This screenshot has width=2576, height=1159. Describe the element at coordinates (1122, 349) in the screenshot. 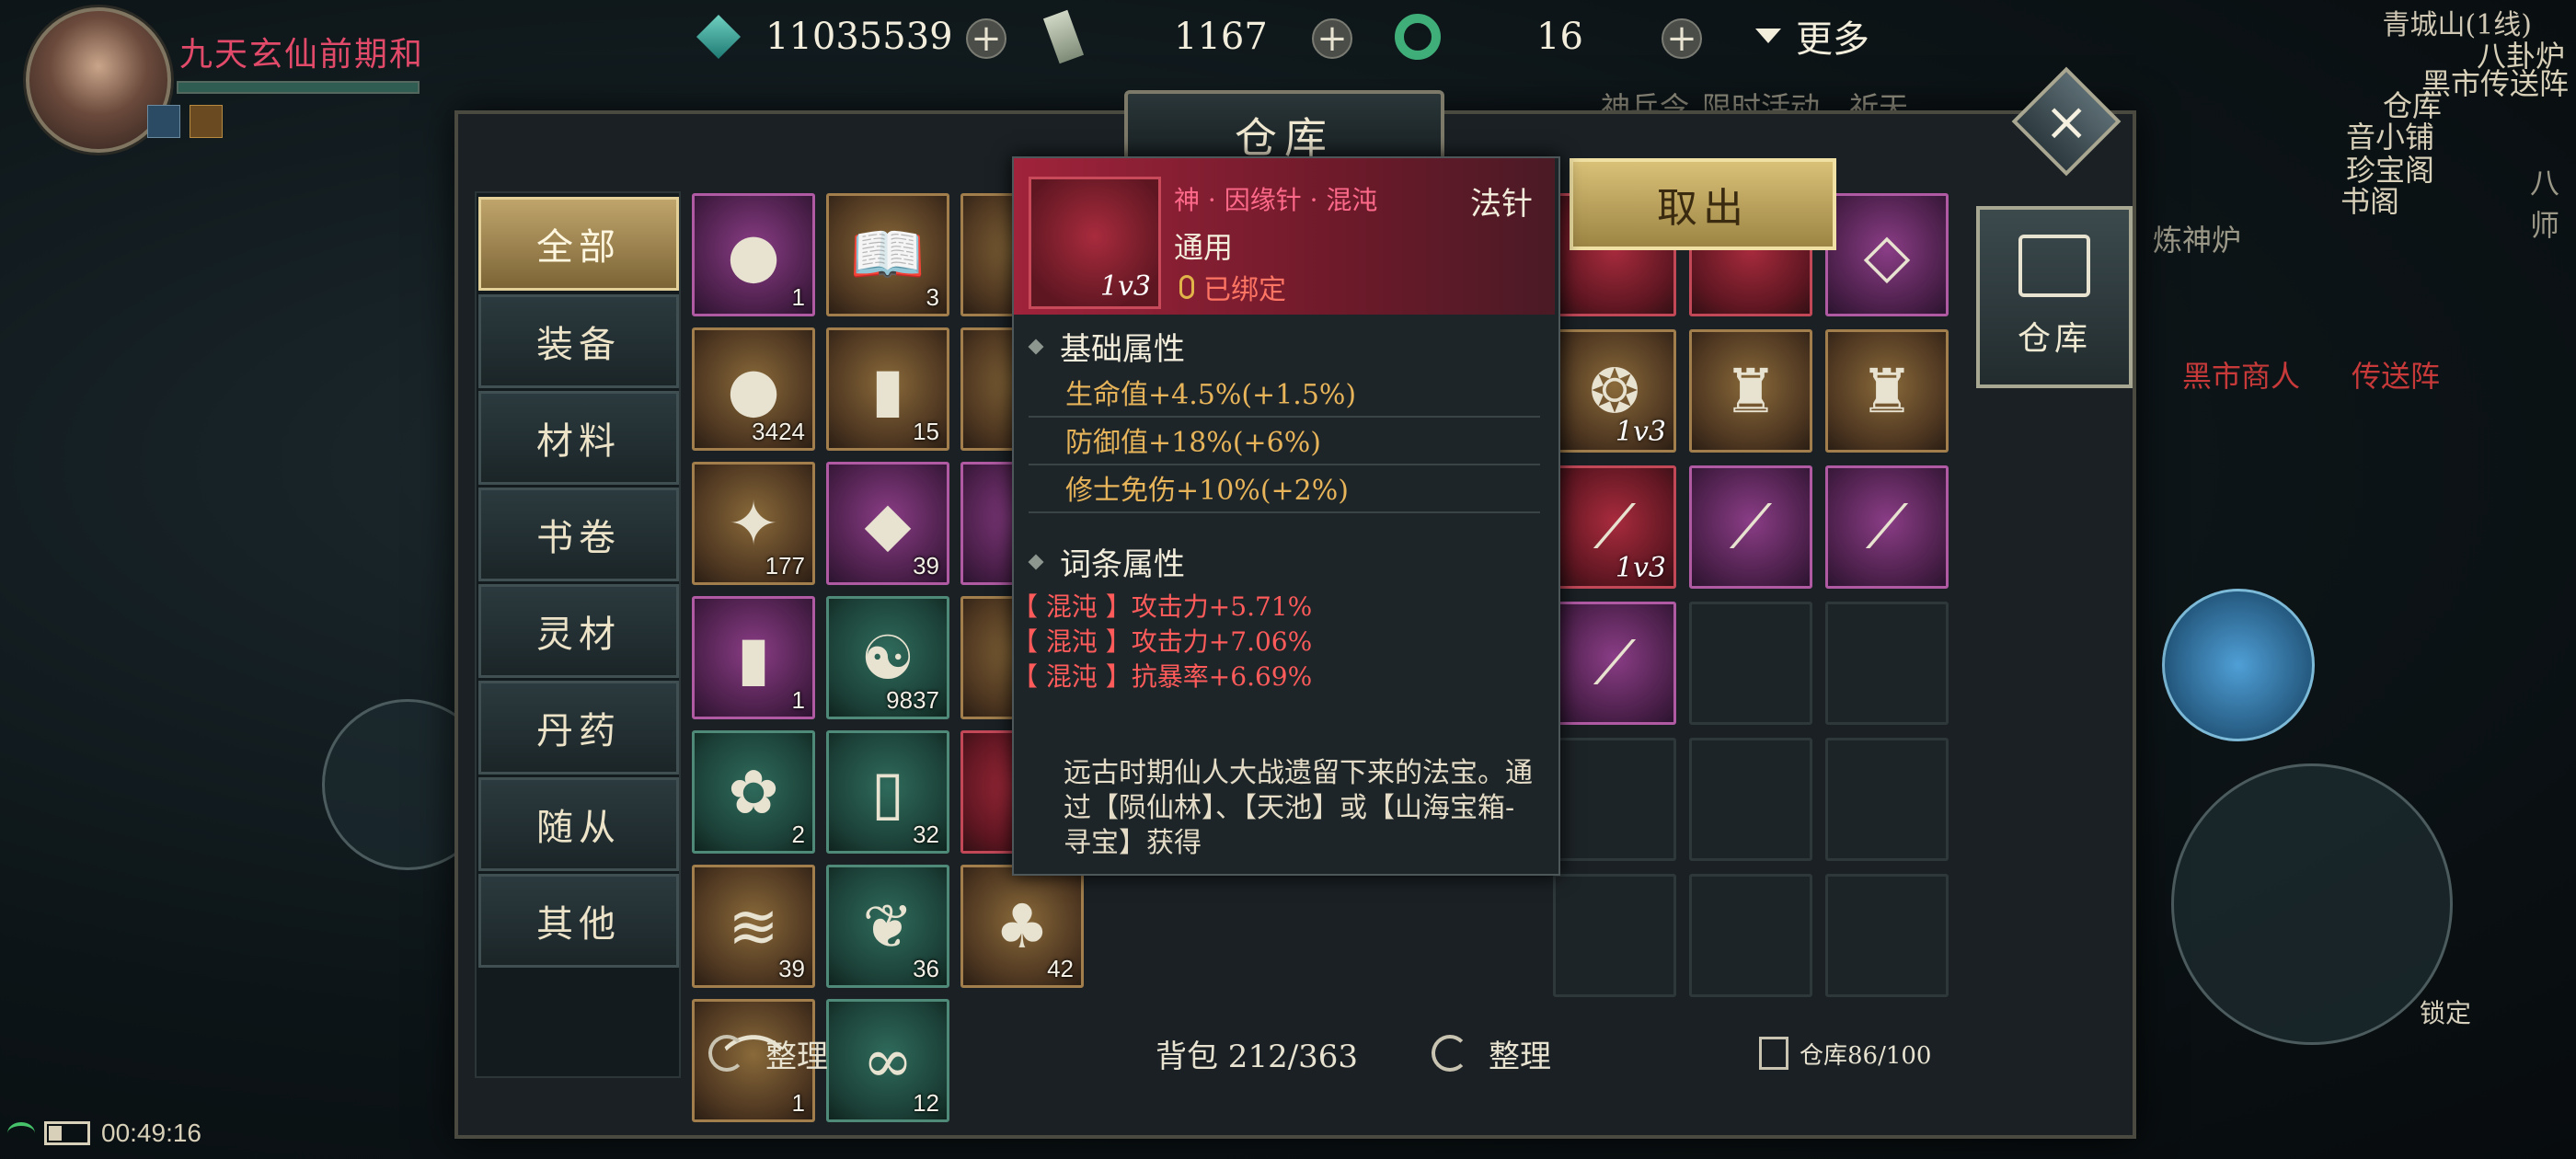

I see `base-attr-title-text: 基础属性` at that location.